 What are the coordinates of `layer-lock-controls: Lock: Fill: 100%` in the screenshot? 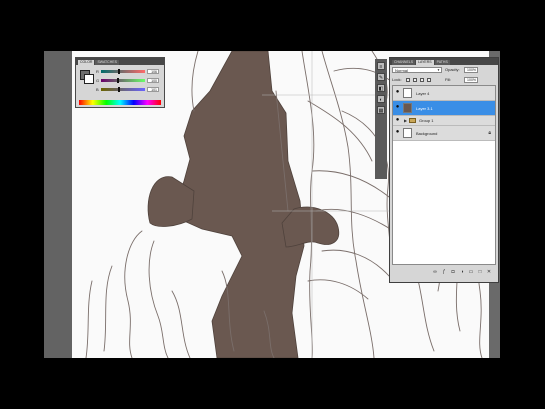 It's located at (444, 80).